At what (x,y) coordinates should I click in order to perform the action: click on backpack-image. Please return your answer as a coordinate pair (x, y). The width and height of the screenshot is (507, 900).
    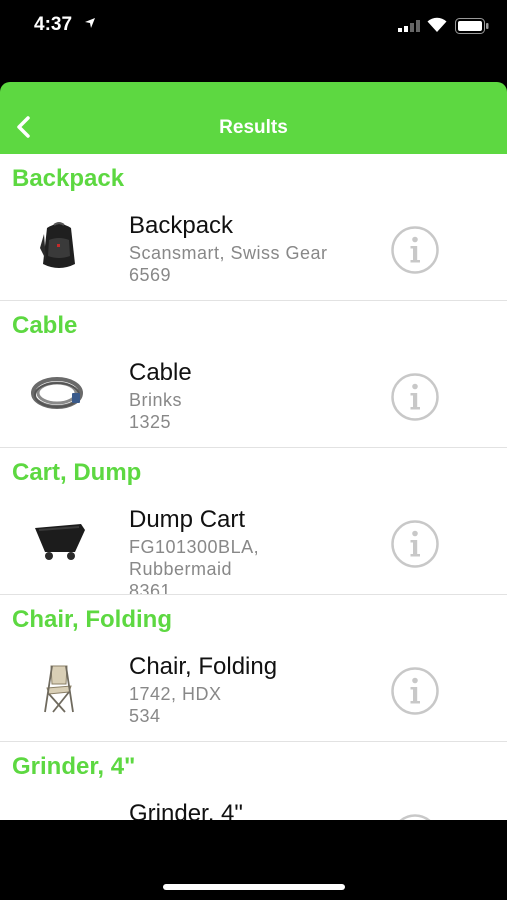
    Looking at the image, I should click on (59, 247).